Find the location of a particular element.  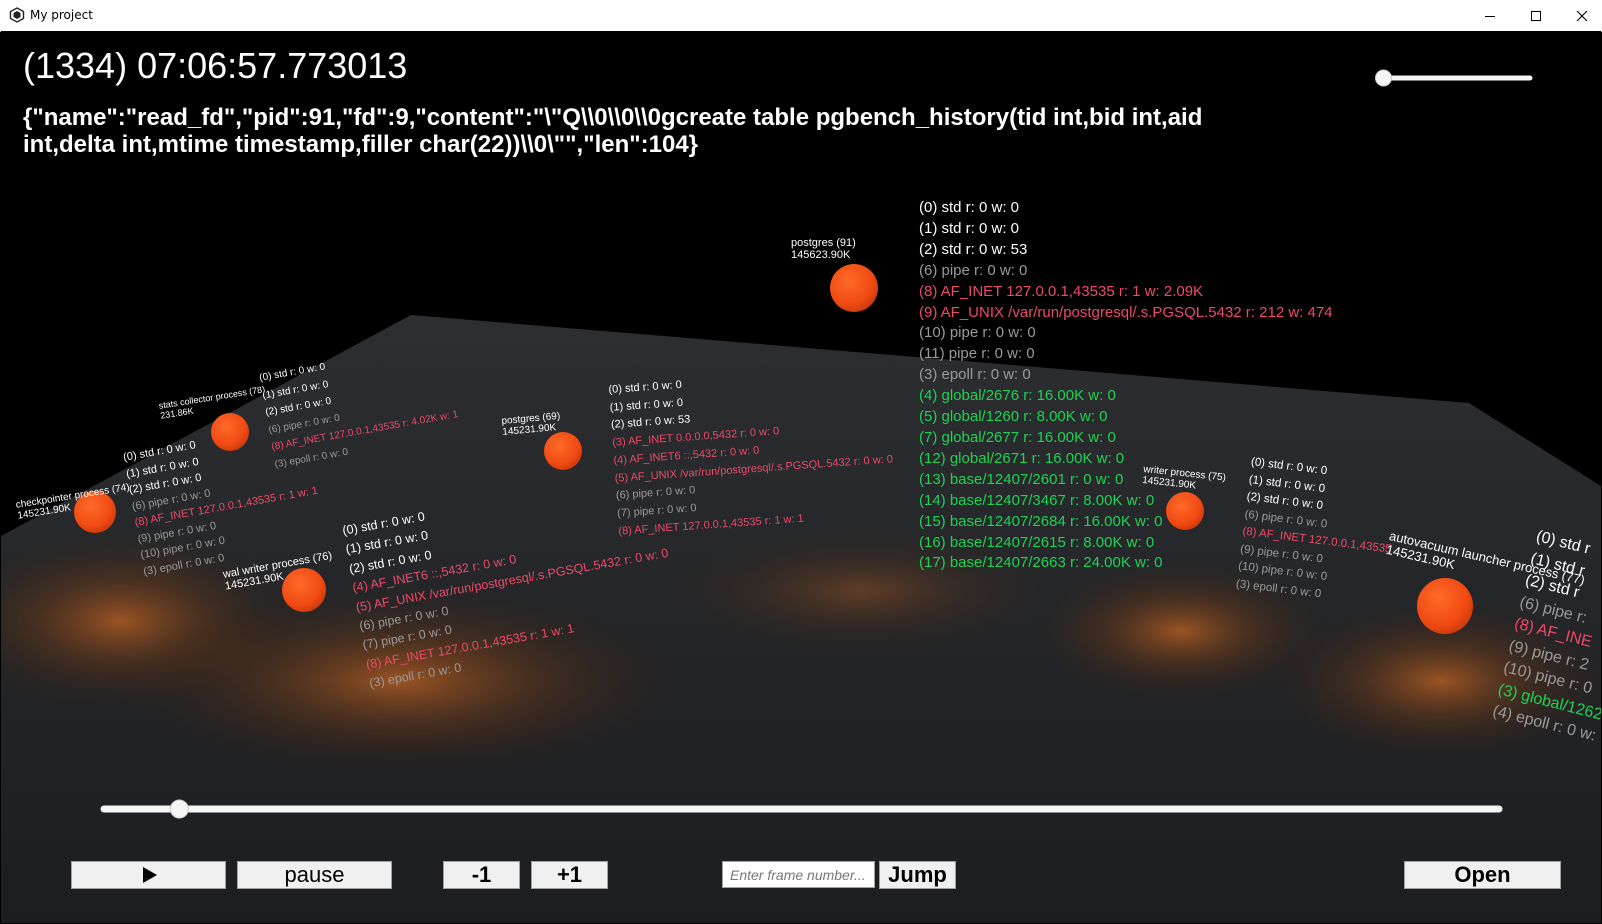

zoom-slider-handle is located at coordinates (1383, 78).